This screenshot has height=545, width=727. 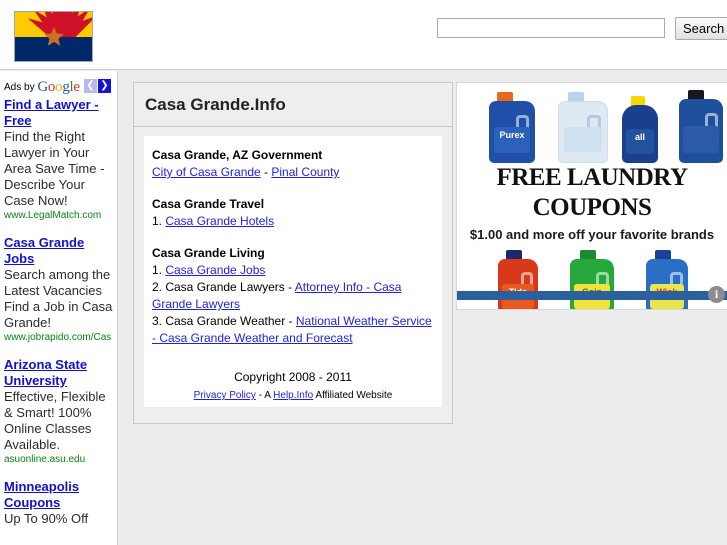 What do you see at coordinates (58, 251) in the screenshot?
I see `ad-title-link: Casa Grande Jobs` at bounding box center [58, 251].